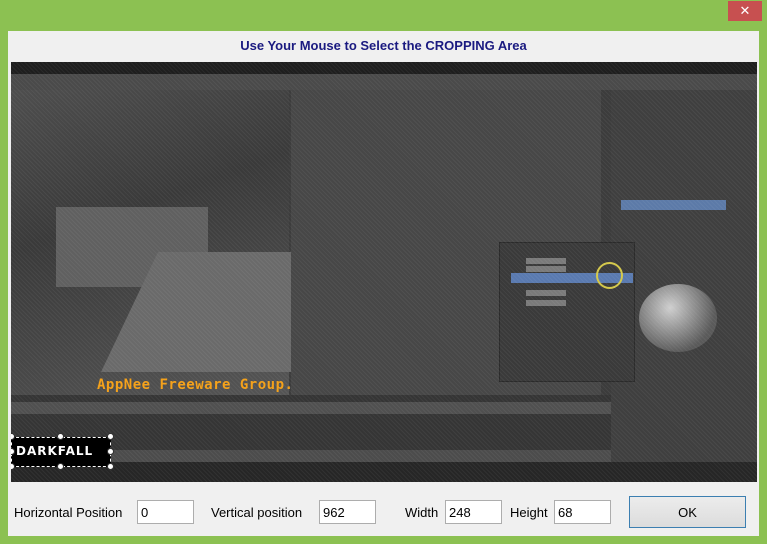 The image size is (767, 544). I want to click on preview-material-sphere, so click(678, 318).